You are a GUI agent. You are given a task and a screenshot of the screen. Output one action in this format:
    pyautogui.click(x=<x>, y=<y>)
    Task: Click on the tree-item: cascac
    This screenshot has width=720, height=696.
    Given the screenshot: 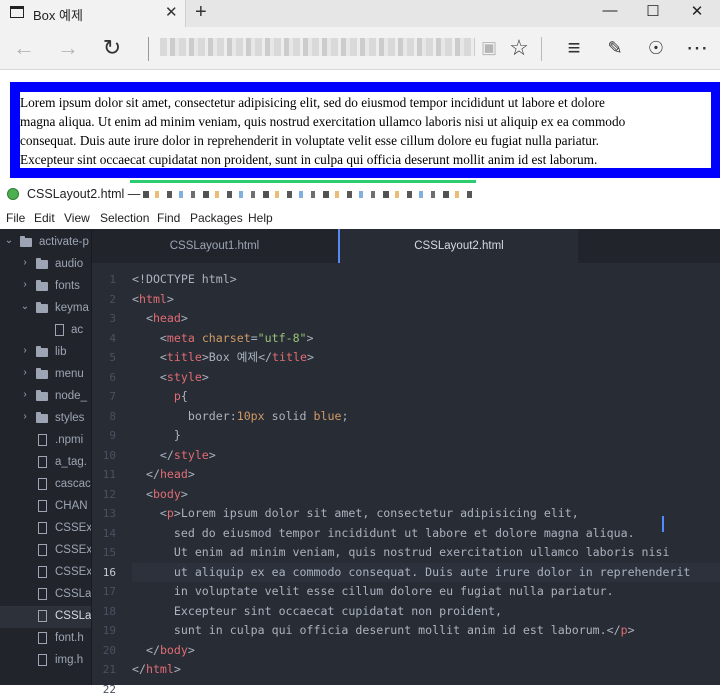 What is the action you would take?
    pyautogui.click(x=45, y=485)
    